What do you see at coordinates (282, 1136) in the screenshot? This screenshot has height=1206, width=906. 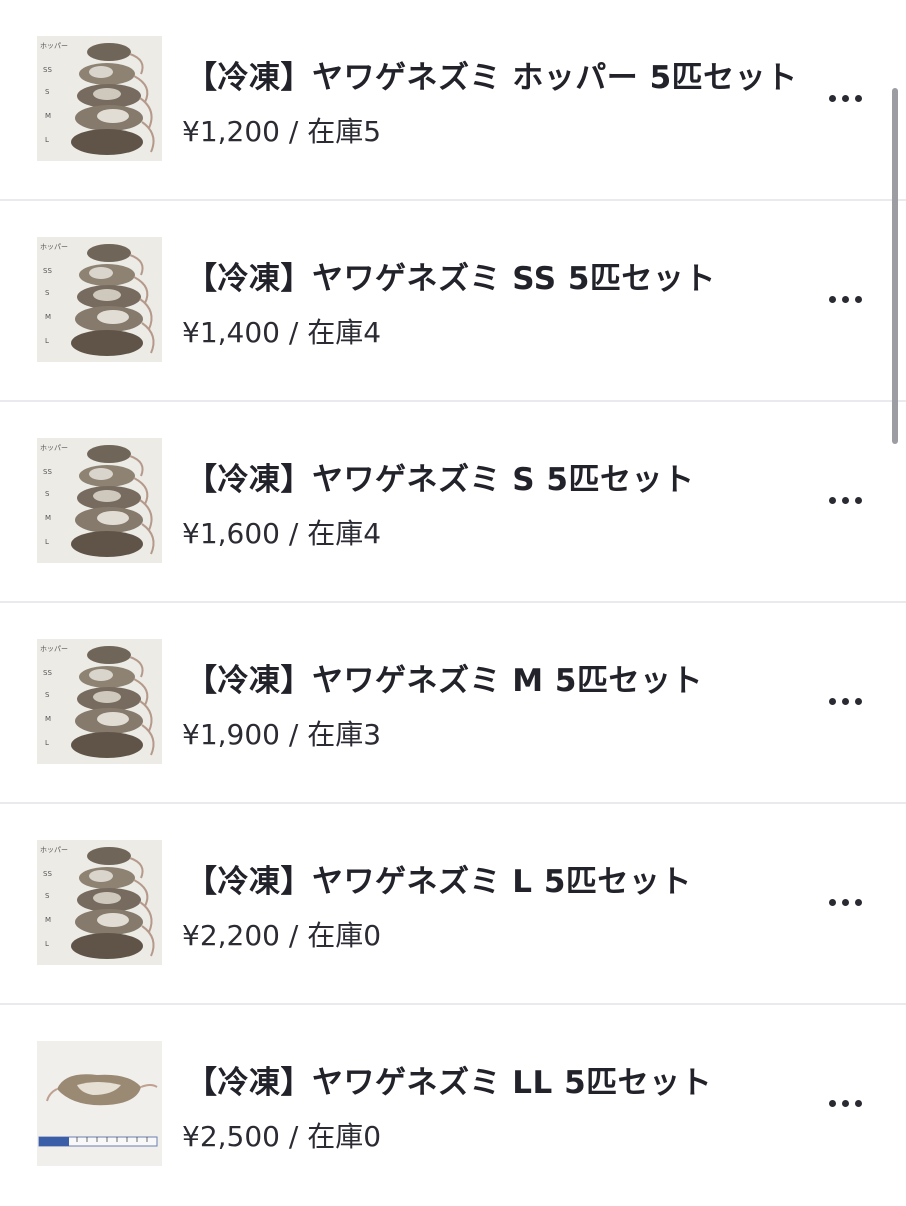 I see `product-price-stock: ¥2,500 / 在庫0` at bounding box center [282, 1136].